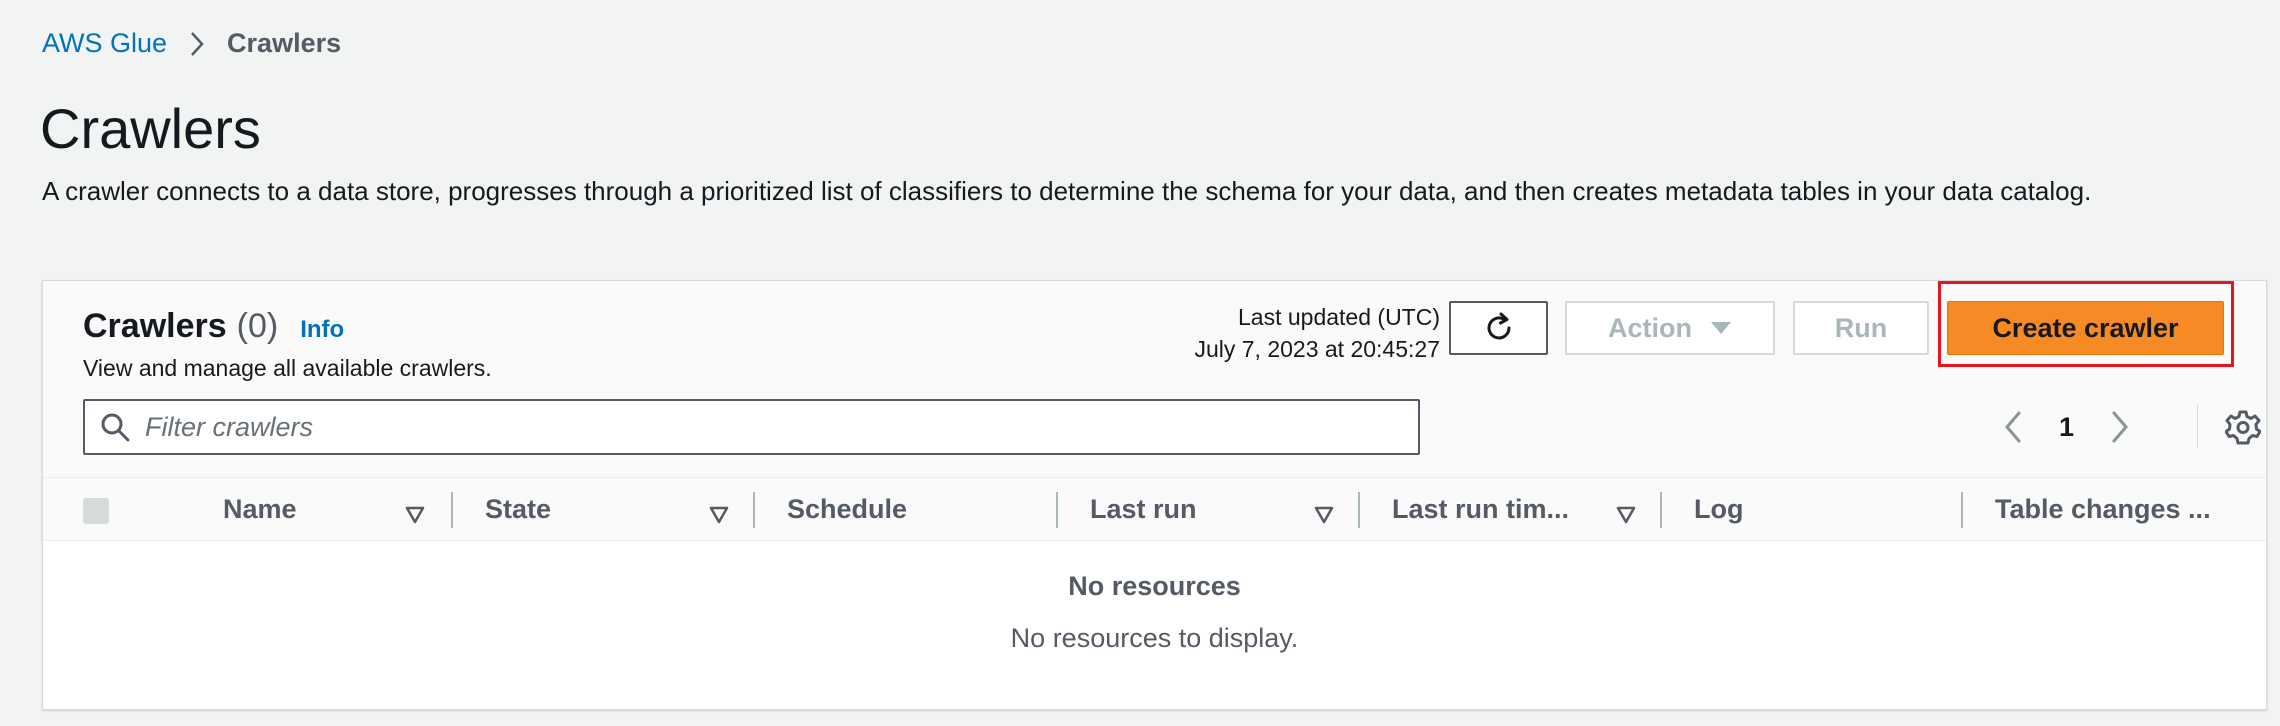  I want to click on empty-state-message: No resources to display., so click(1154, 638).